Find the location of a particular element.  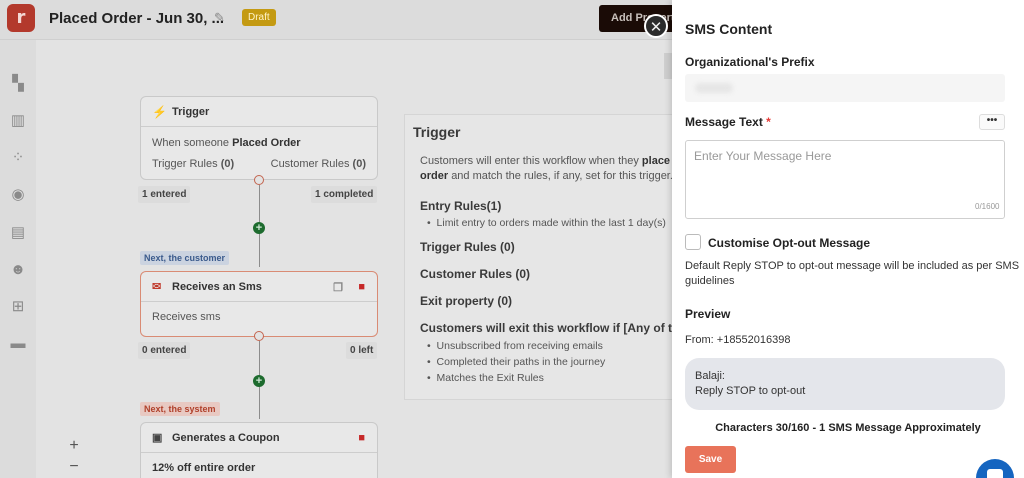

more-options-button: ••• is located at coordinates (992, 122).